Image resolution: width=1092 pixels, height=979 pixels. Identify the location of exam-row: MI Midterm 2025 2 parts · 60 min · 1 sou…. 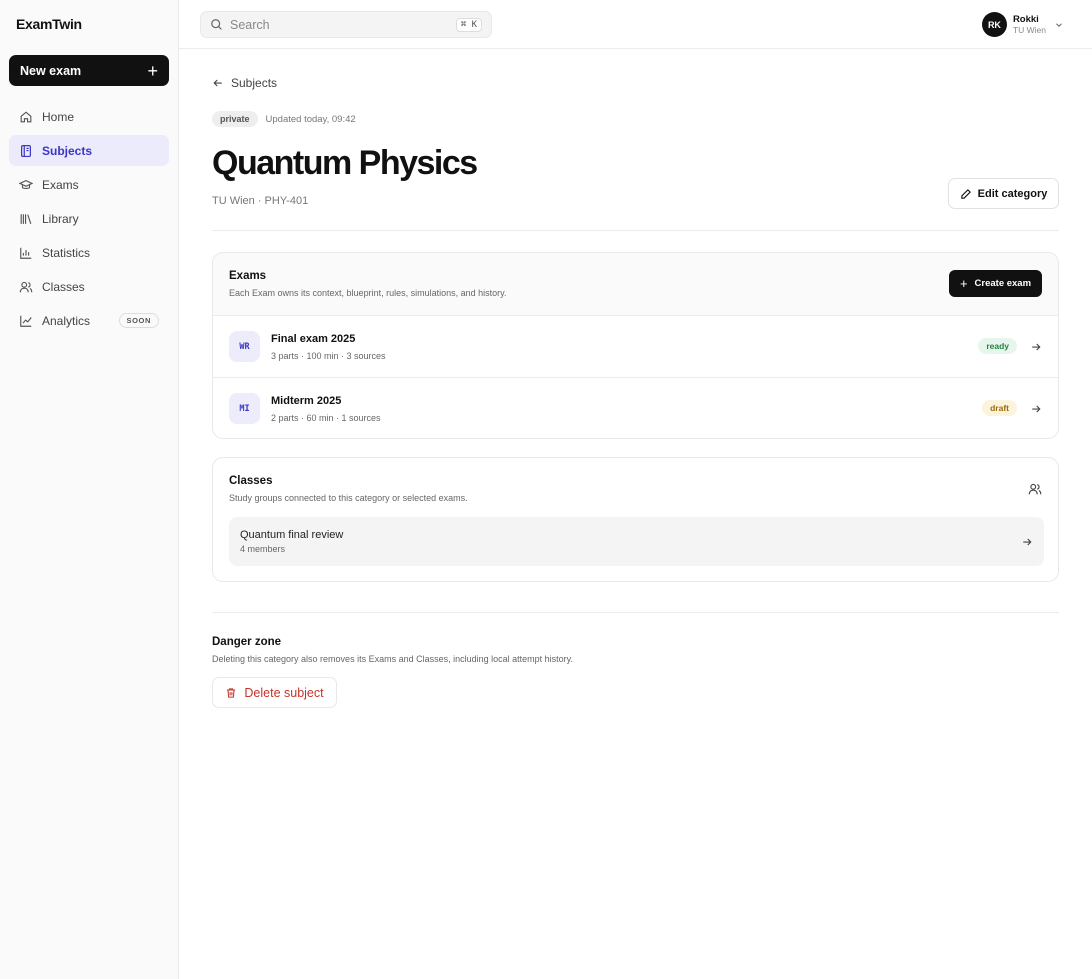
(635, 408).